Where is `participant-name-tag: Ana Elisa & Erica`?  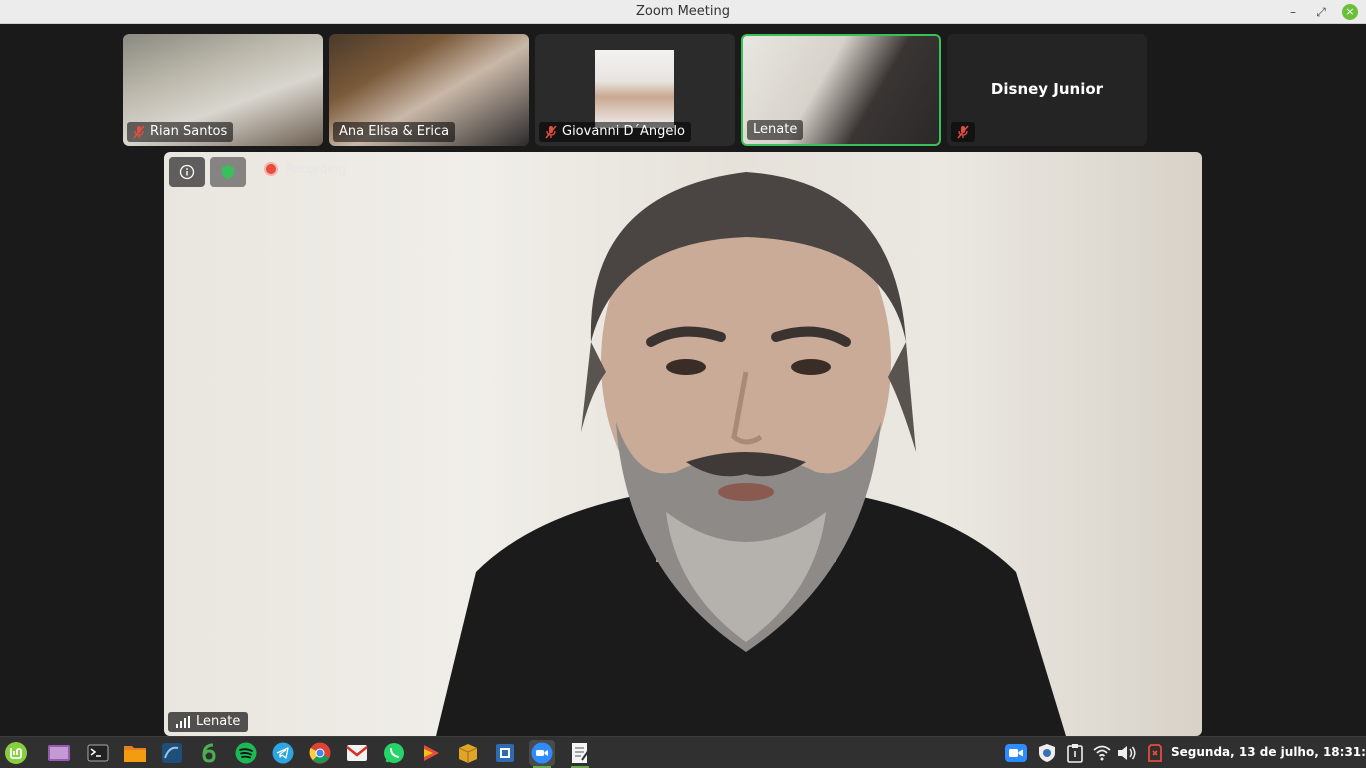
participant-name-tag: Ana Elisa & Erica is located at coordinates (394, 132).